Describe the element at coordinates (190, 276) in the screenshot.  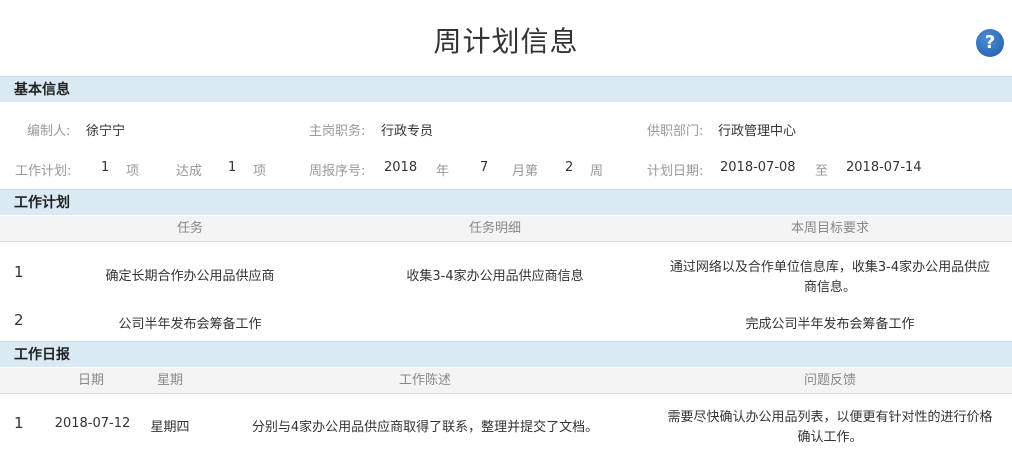
I see `plan-row-task: 确定长期合作办公用品供应商` at that location.